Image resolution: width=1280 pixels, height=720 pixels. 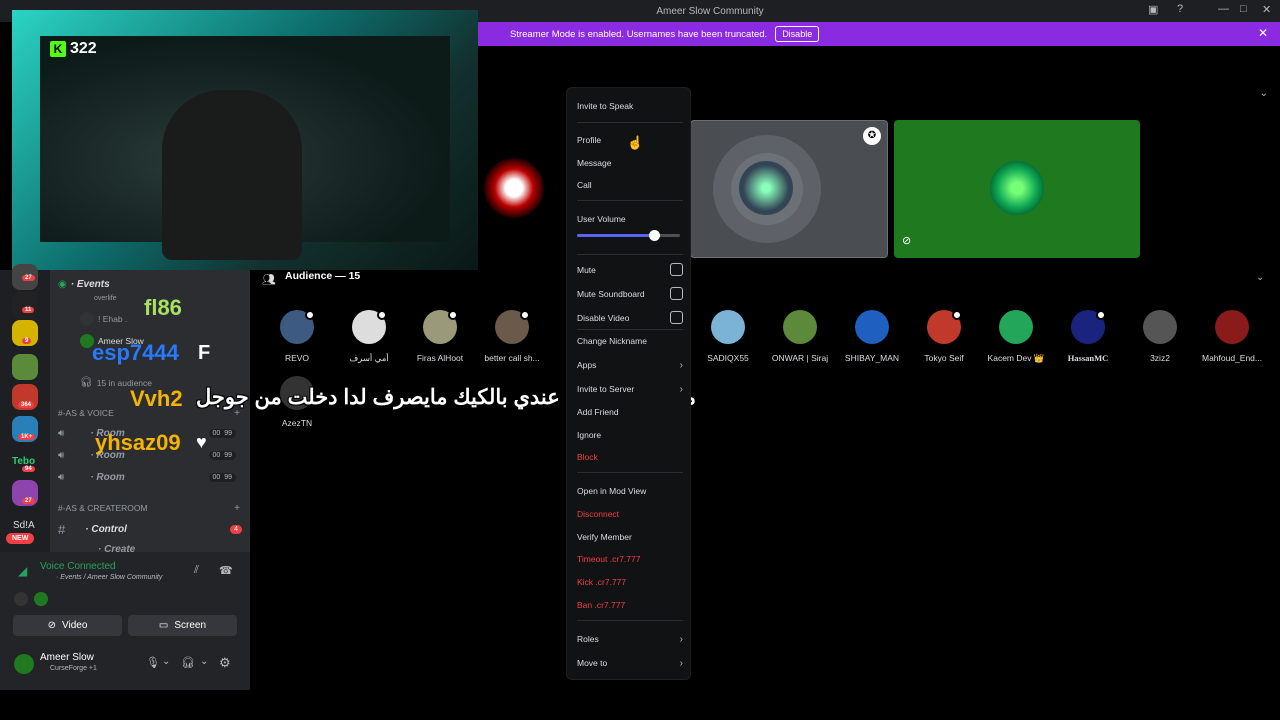 I want to click on menu-mute-soundboard-label: Mute Soundboard, so click(x=611, y=294).